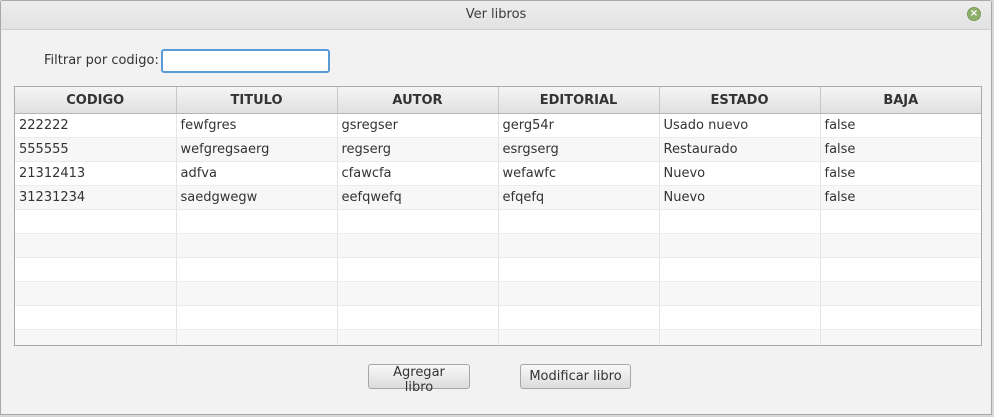 This screenshot has height=417, width=994. What do you see at coordinates (96, 173) in the screenshot?
I see `cell-codigo: 21312413` at bounding box center [96, 173].